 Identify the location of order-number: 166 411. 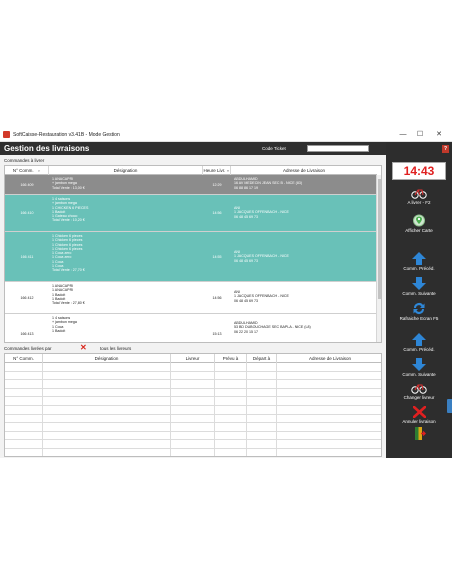
(27, 256).